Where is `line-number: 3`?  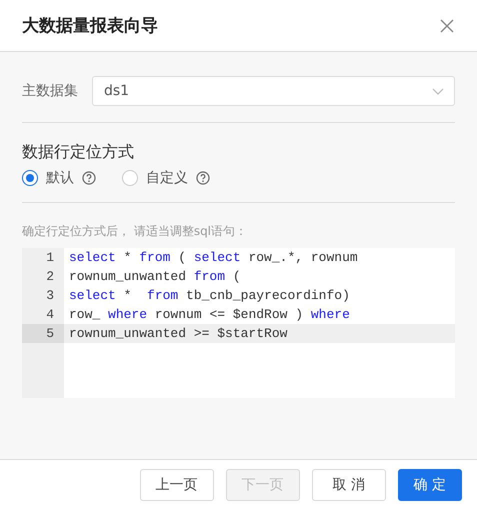 line-number: 3 is located at coordinates (50, 296).